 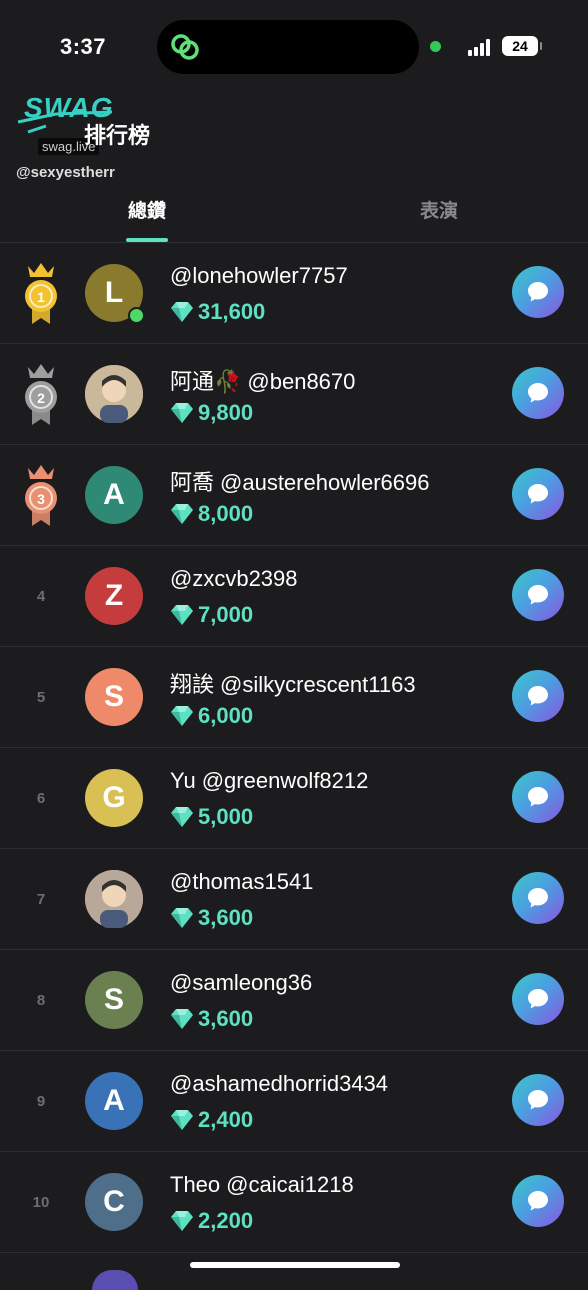 What do you see at coordinates (226, 614) in the screenshot?
I see `diamond-amount: 7,000` at bounding box center [226, 614].